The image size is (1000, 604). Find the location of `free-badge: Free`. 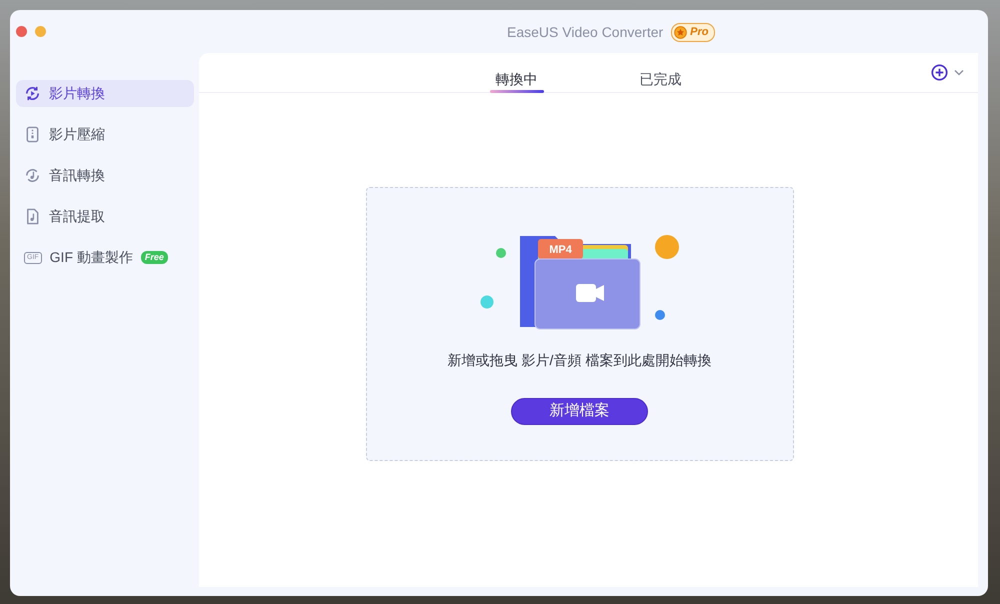

free-badge: Free is located at coordinates (154, 257).